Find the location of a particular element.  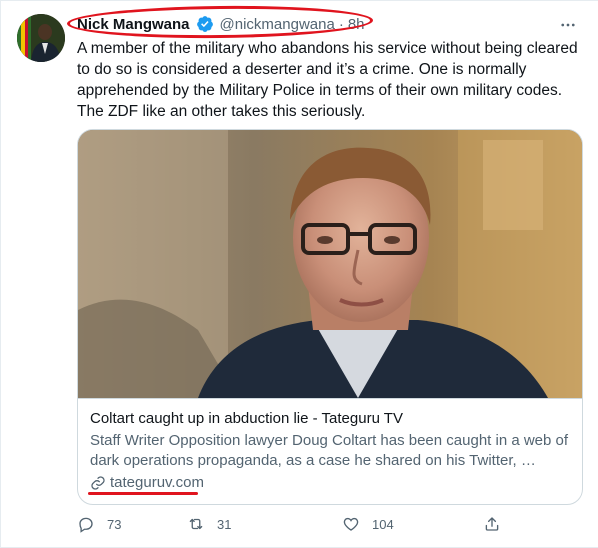

tweet-header: Nick Mangwana @nickmangwana · 8h is located at coordinates (221, 24).